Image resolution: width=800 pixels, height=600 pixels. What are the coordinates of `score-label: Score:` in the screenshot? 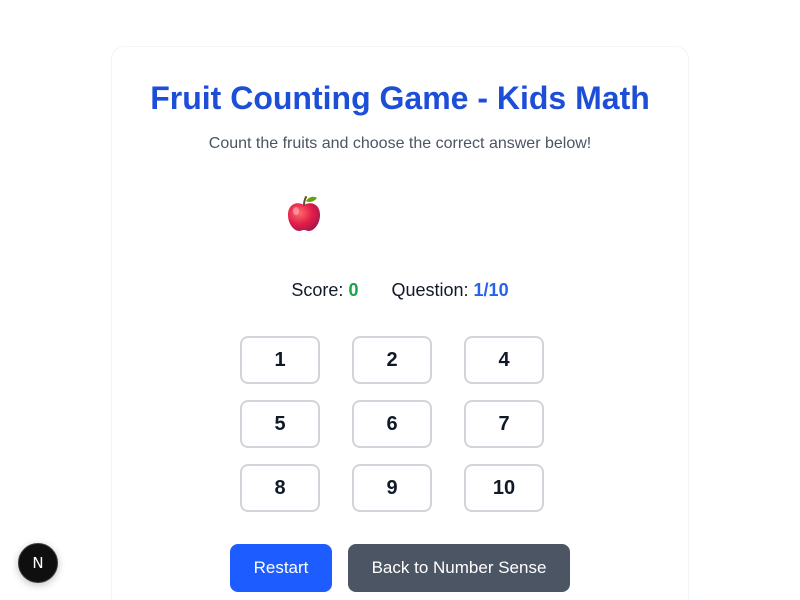 It's located at (317, 290).